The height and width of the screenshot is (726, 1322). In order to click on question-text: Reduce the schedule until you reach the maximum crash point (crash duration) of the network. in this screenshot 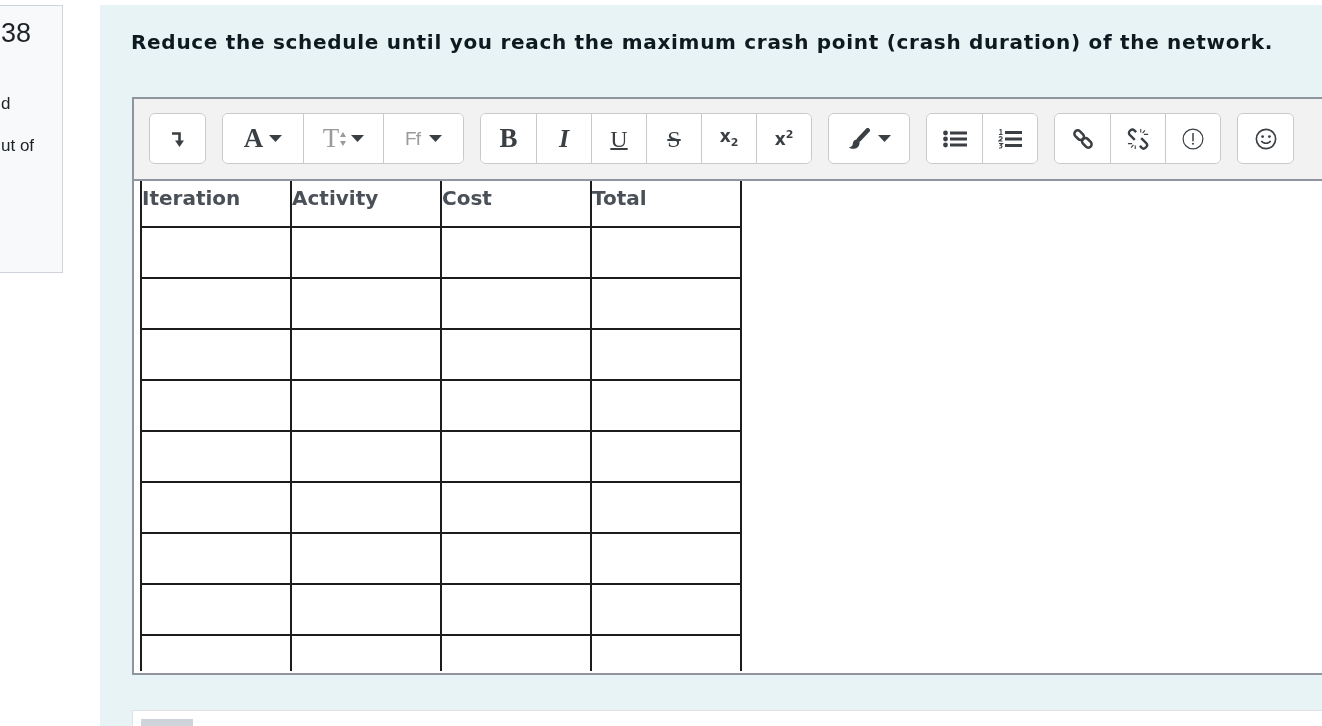, I will do `click(703, 42)`.